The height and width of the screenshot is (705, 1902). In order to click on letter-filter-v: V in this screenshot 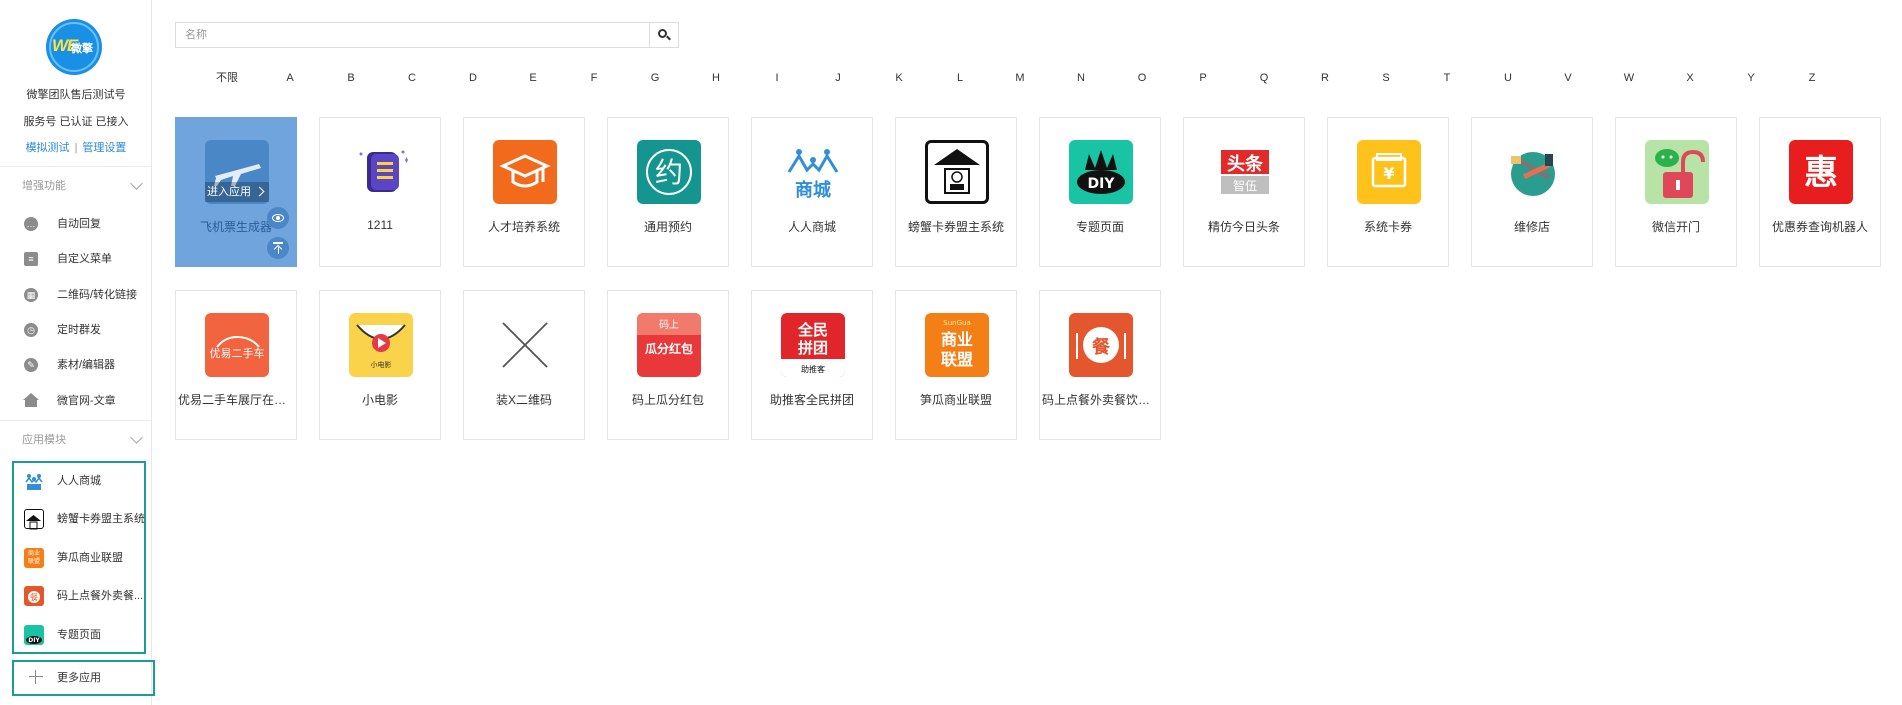, I will do `click(1568, 78)`.